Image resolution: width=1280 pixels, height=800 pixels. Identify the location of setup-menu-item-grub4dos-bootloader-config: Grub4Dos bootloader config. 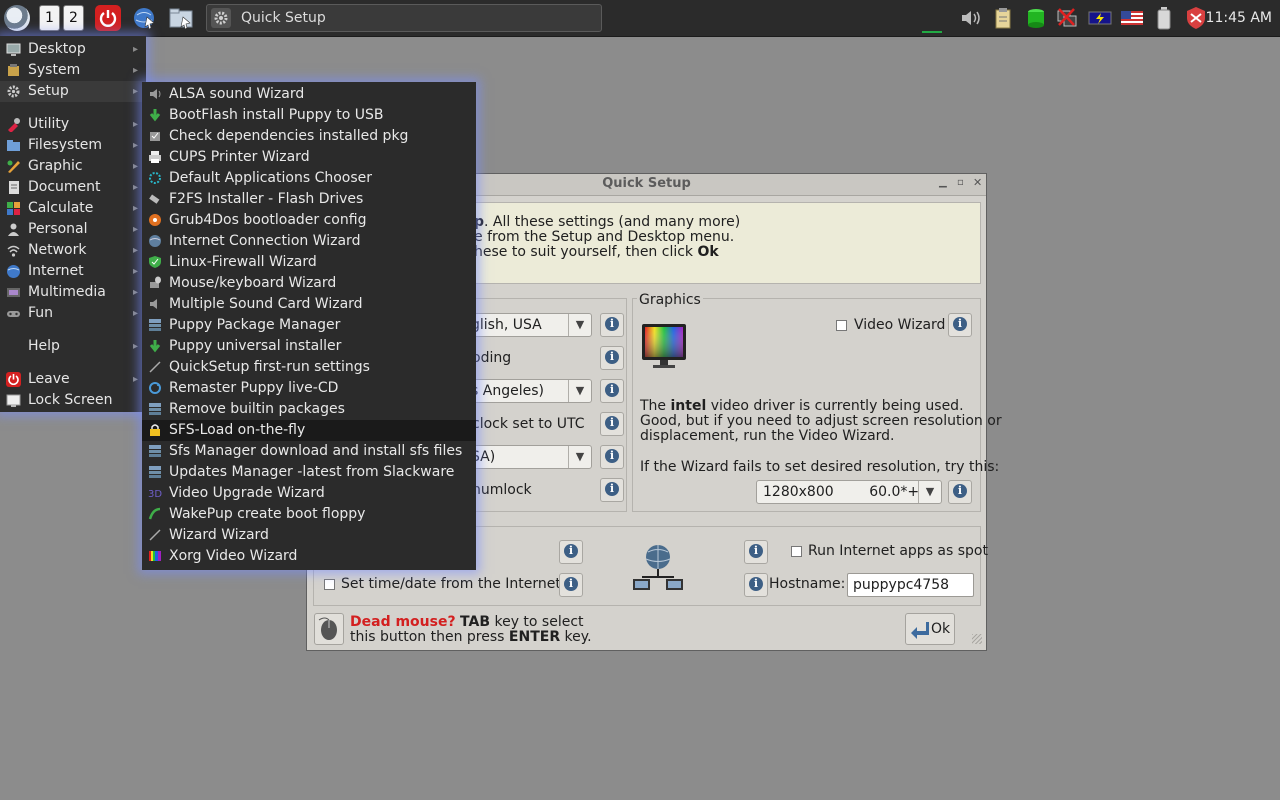
(309, 220).